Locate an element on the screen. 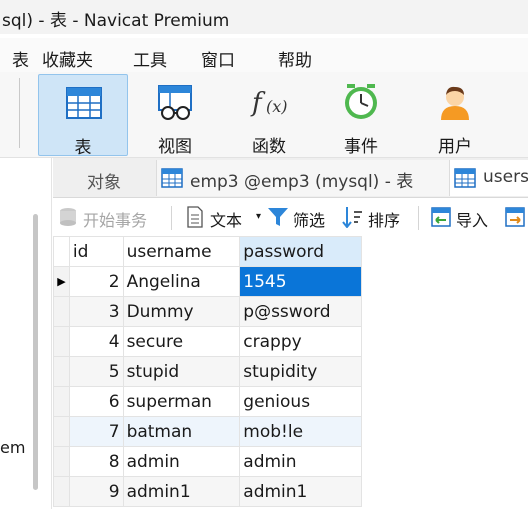 This screenshot has height=509, width=528. navigation-pane: em is located at coordinates (26, 333).